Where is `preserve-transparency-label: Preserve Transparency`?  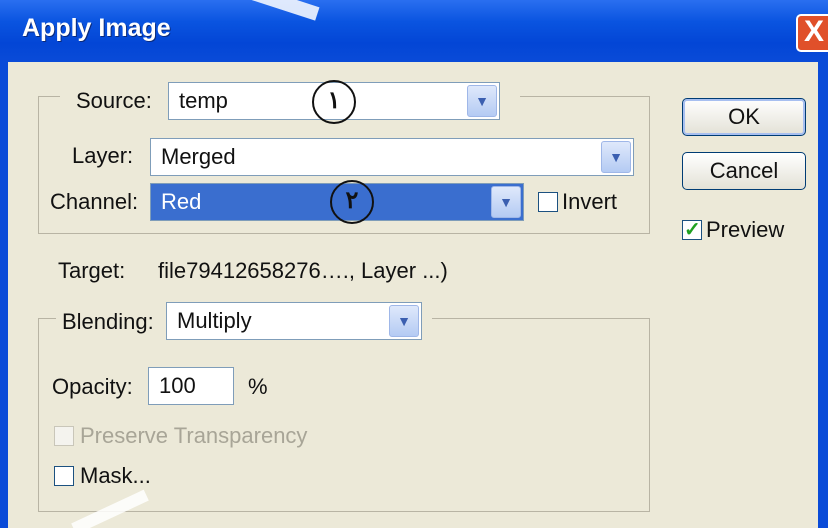
preserve-transparency-label: Preserve Transparency is located at coordinates (193, 436).